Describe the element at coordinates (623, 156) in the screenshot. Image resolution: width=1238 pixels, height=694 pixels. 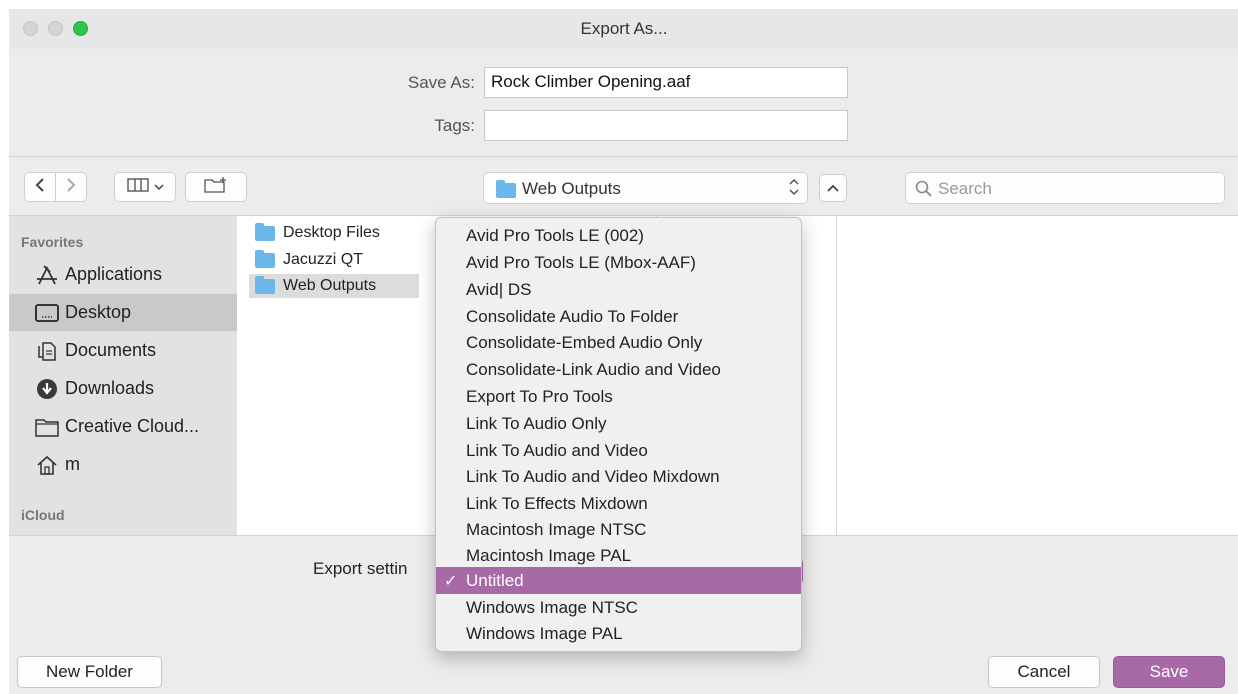
I see `separator` at that location.